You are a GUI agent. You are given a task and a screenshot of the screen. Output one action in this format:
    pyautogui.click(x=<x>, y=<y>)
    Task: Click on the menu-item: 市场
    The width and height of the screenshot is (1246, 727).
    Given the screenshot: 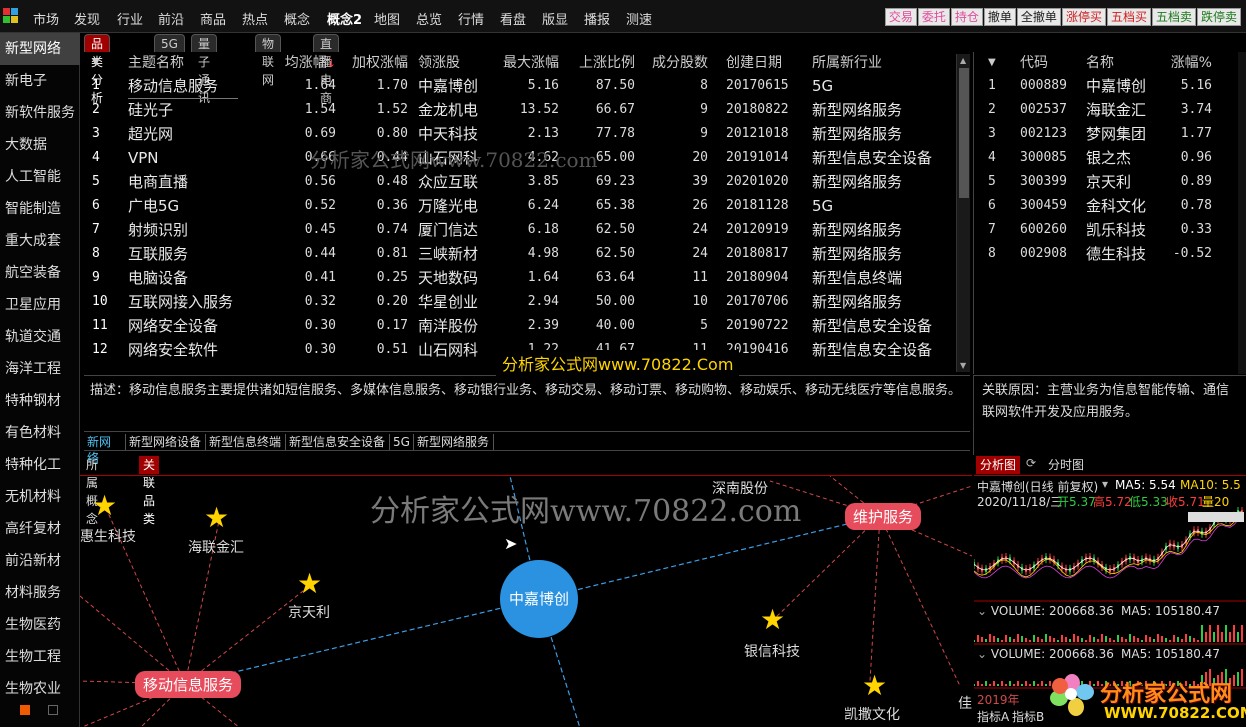 What is the action you would take?
    pyautogui.click(x=46, y=18)
    